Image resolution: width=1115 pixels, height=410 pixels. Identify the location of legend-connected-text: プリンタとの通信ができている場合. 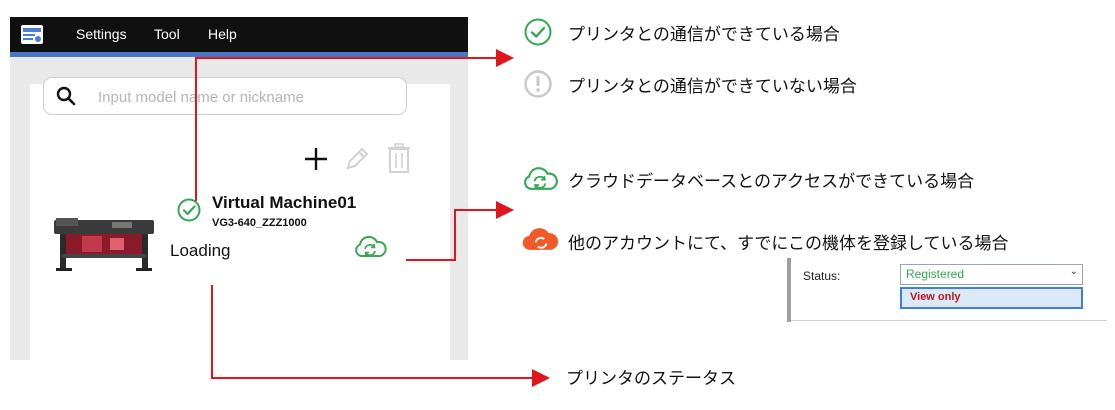
(704, 35).